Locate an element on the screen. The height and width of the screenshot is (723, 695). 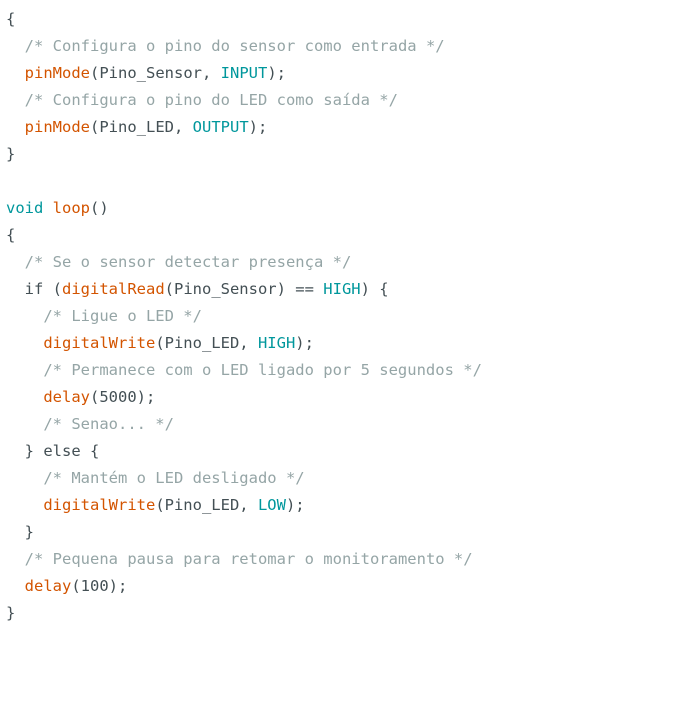
code-line: pinMode(Pino_Sensor, INPUT); is located at coordinates (244, 73).